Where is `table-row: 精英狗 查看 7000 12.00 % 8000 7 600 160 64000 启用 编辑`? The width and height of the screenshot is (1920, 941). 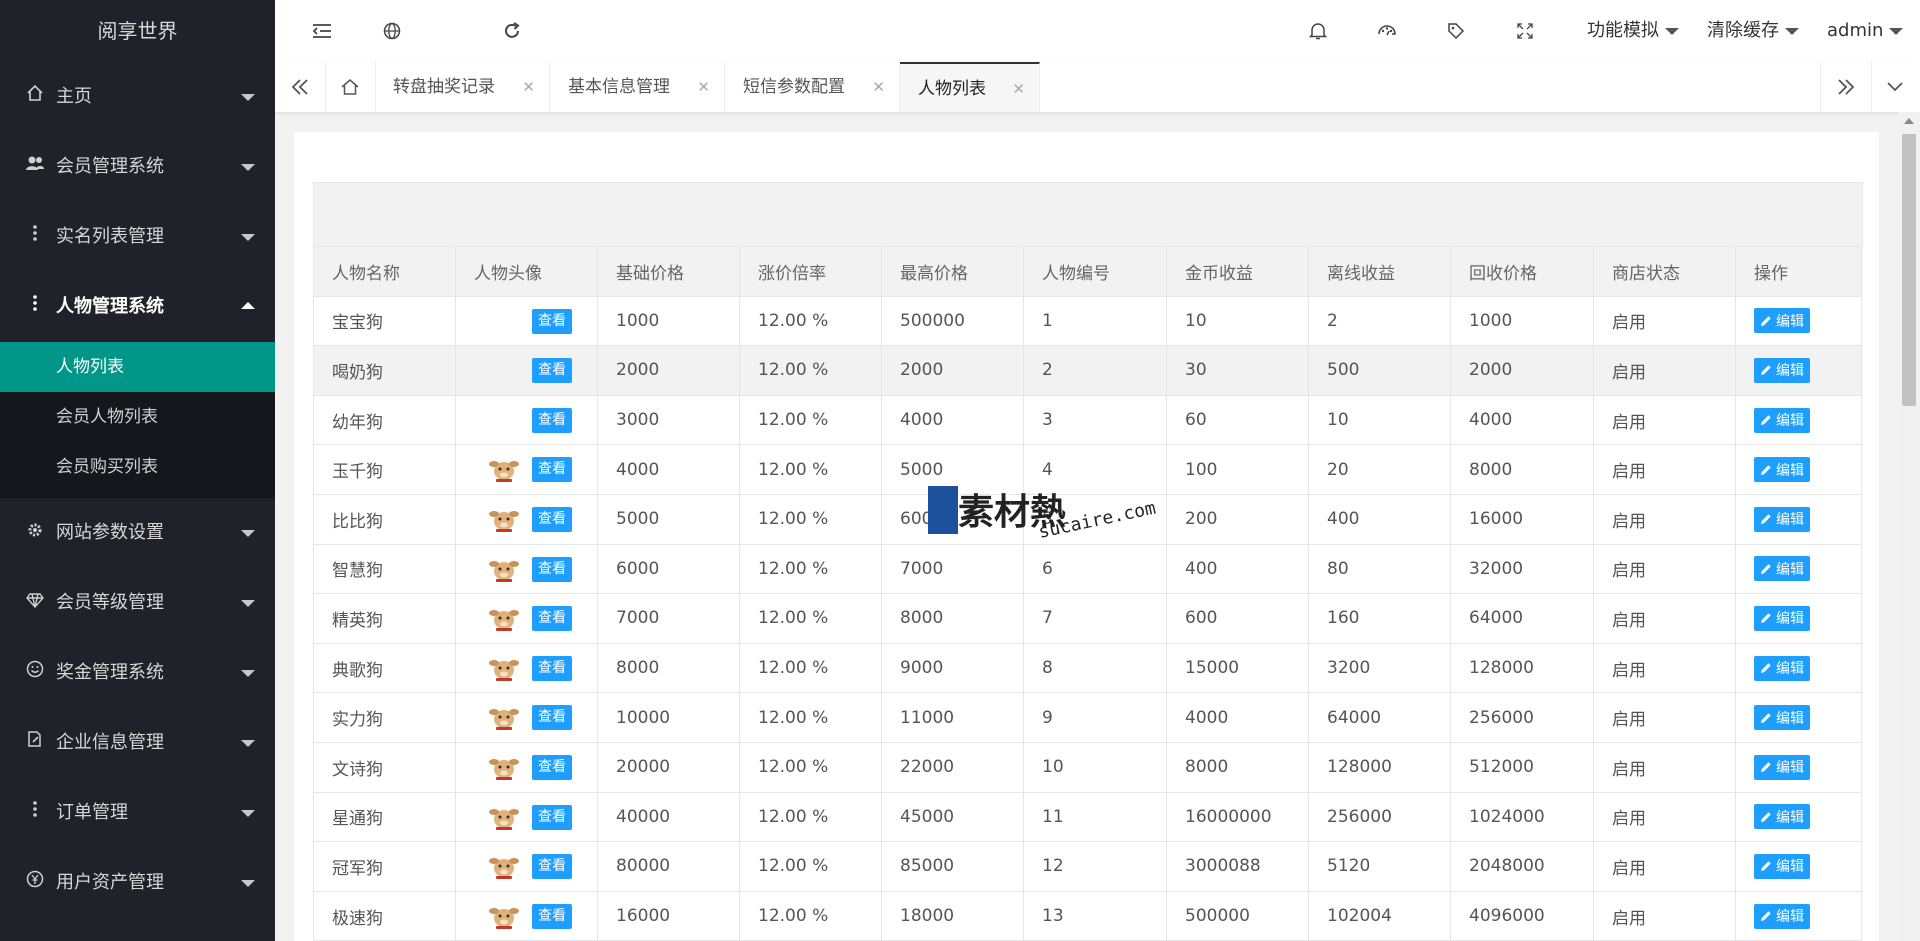
table-row: 精英狗 查看 7000 12.00 % 8000 7 600 160 64000 启用 编辑 is located at coordinates (1087, 618).